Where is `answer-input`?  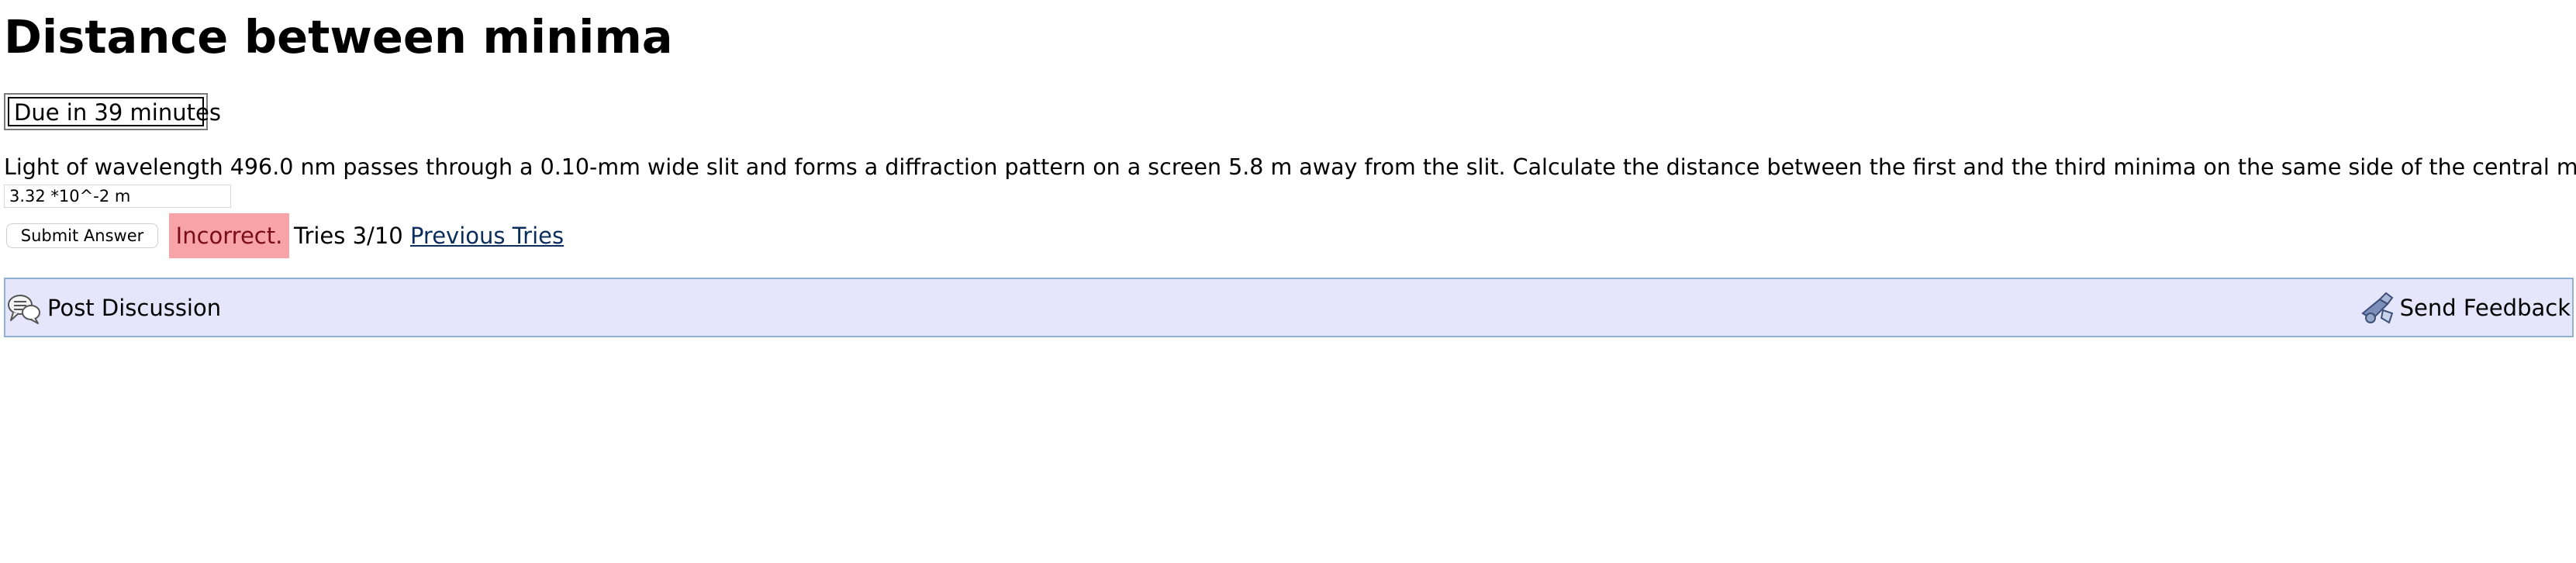
answer-input is located at coordinates (118, 196).